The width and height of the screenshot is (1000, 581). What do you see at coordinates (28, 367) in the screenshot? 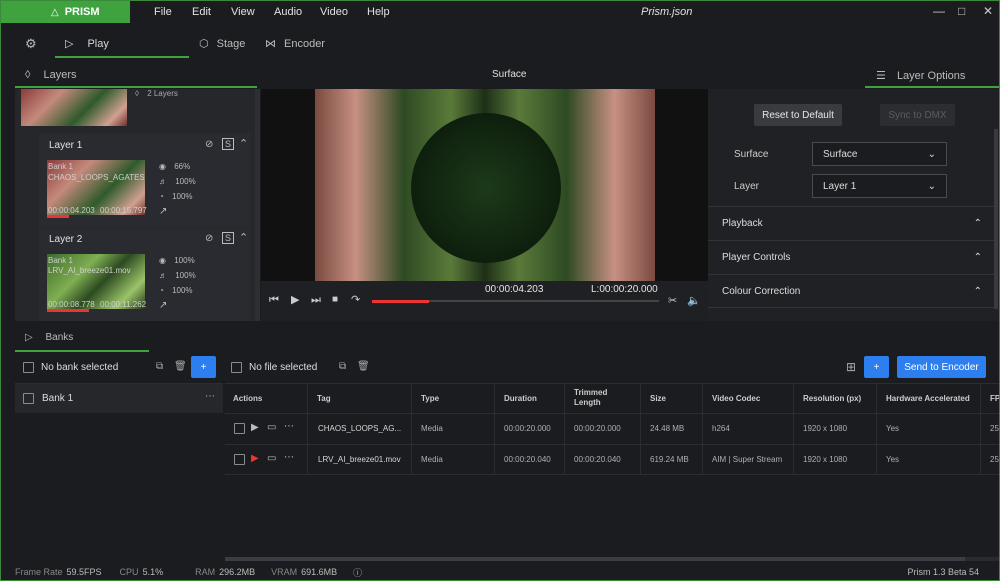
I see `bank-select-checkbox` at bounding box center [28, 367].